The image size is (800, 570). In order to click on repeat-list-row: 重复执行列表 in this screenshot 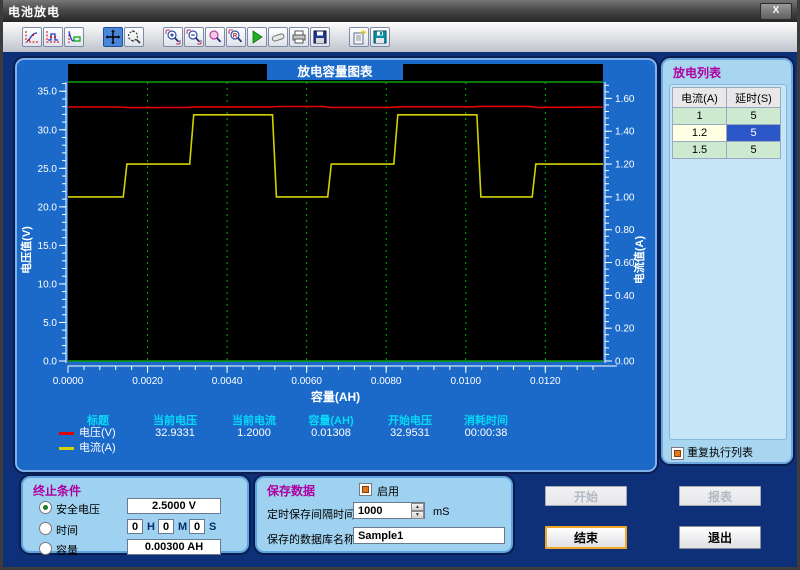, I will do `click(712, 452)`.